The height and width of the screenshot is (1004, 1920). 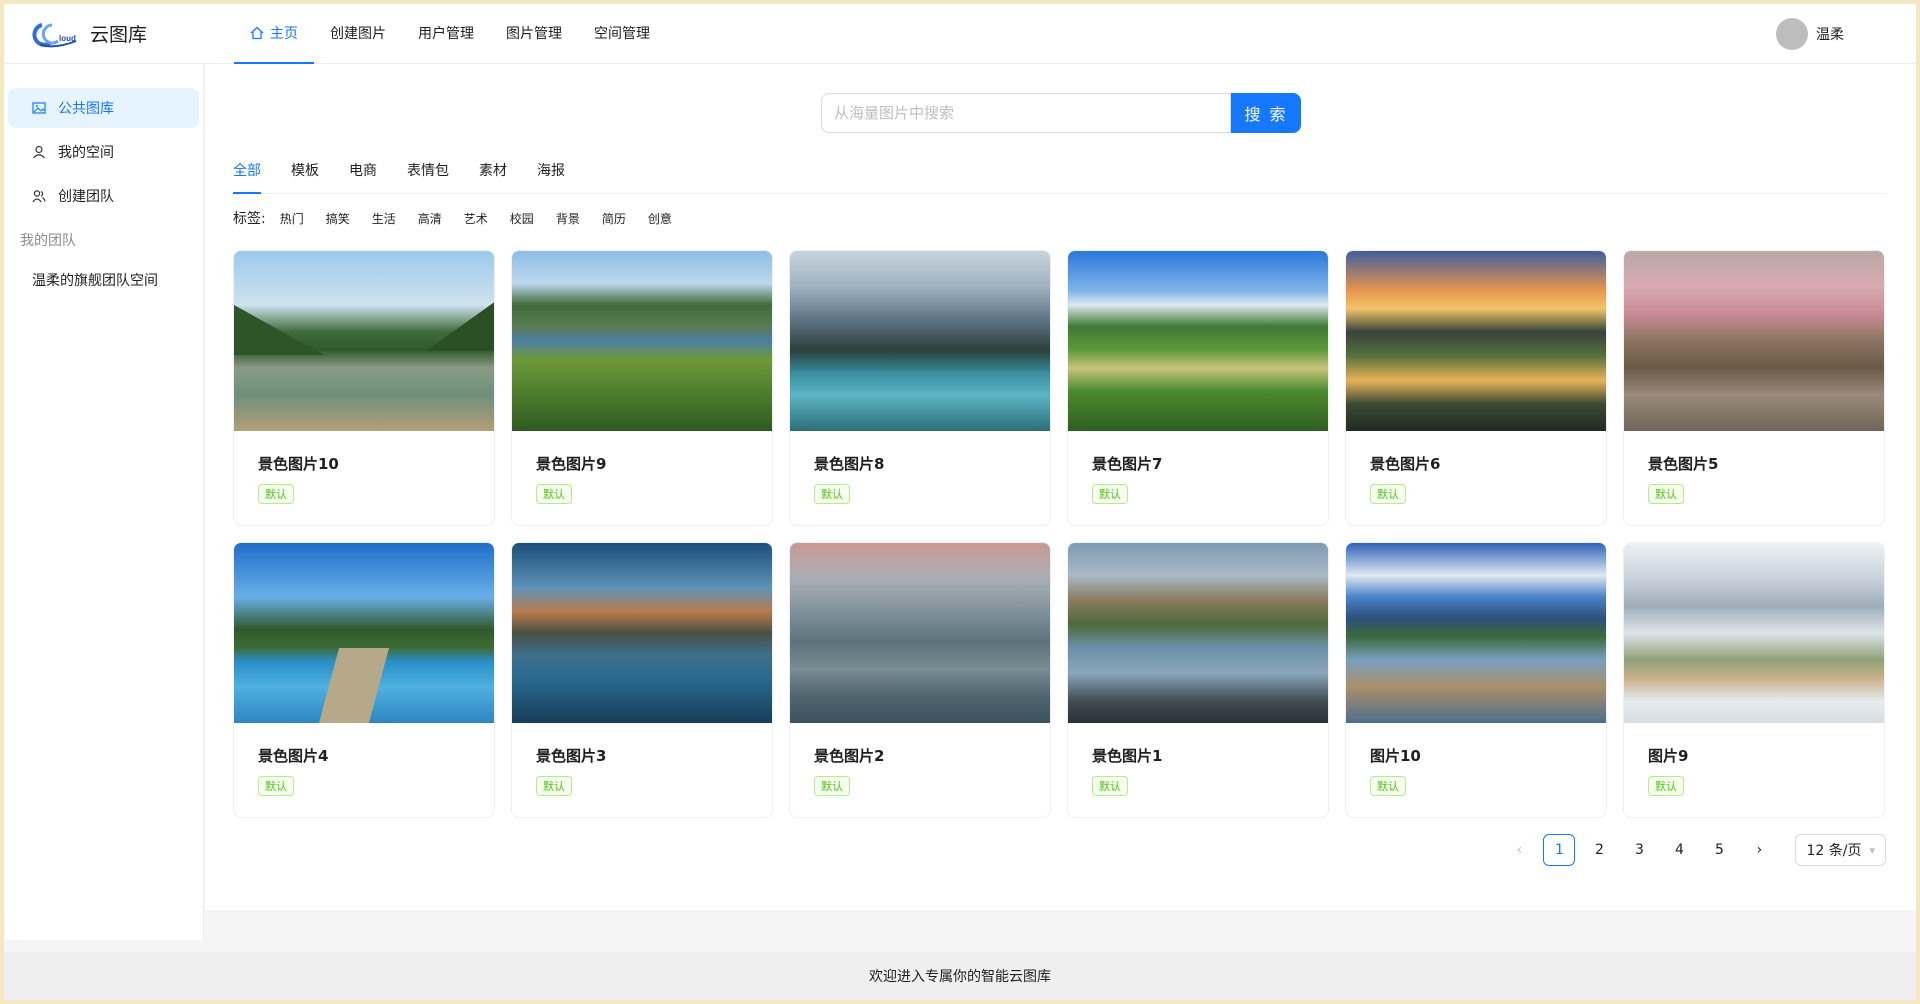 What do you see at coordinates (476, 218) in the screenshot?
I see `tag-art: 艺术` at bounding box center [476, 218].